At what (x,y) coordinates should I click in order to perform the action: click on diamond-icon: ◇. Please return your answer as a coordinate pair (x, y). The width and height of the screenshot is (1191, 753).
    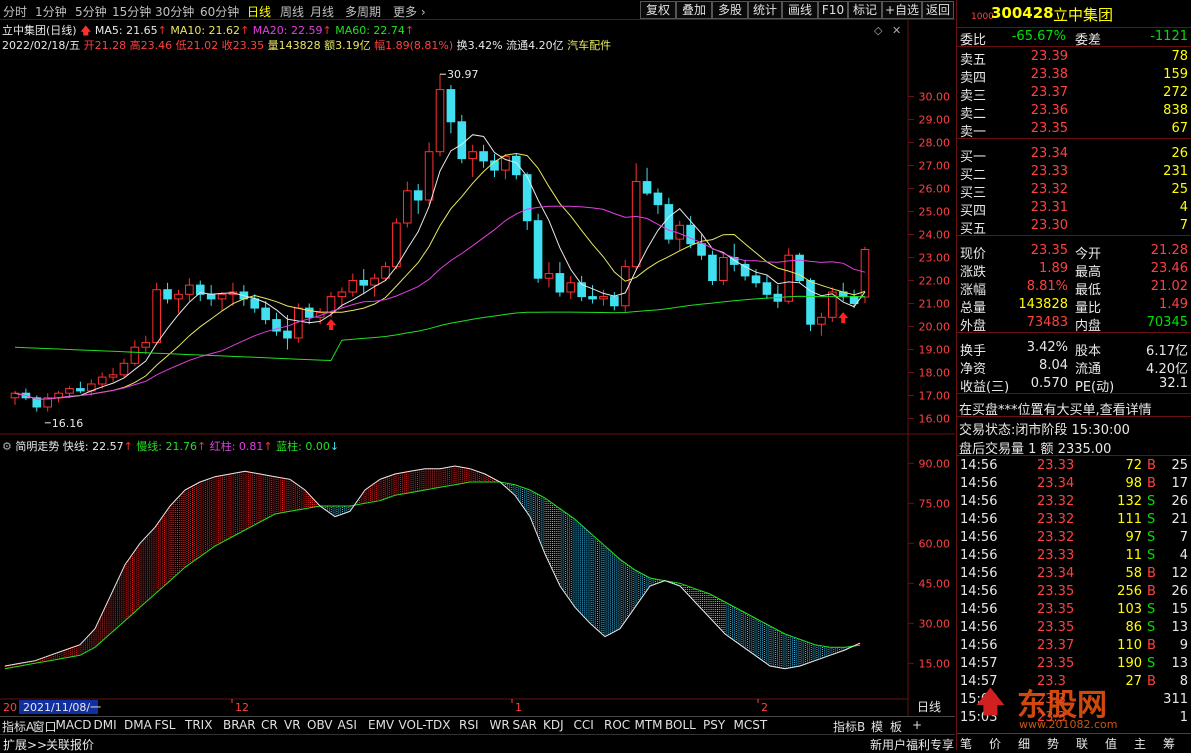
    Looking at the image, I should click on (878, 30).